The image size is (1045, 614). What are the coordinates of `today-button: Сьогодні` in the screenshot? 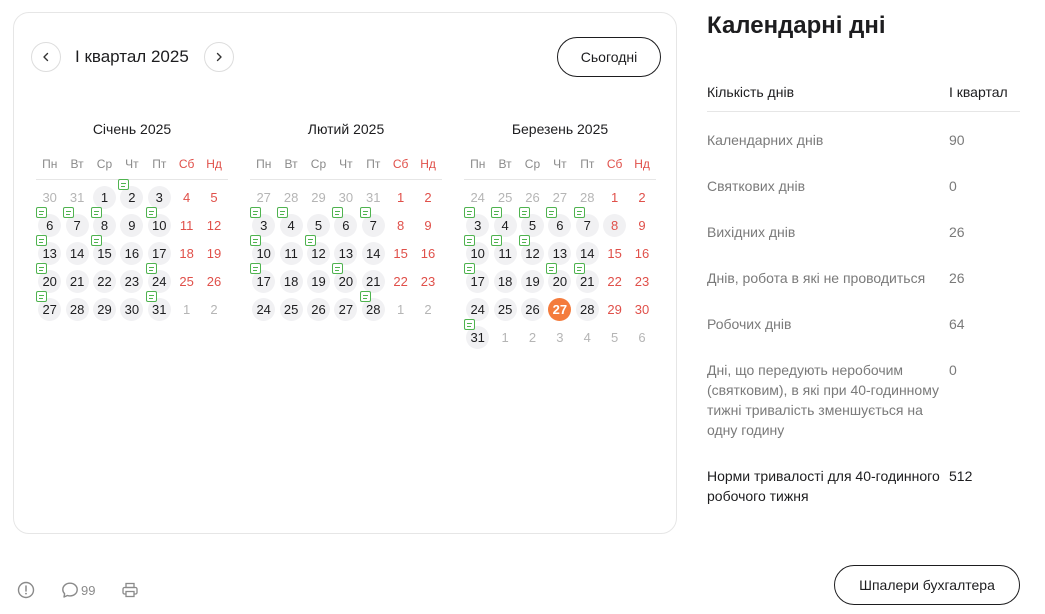 It's located at (609, 57).